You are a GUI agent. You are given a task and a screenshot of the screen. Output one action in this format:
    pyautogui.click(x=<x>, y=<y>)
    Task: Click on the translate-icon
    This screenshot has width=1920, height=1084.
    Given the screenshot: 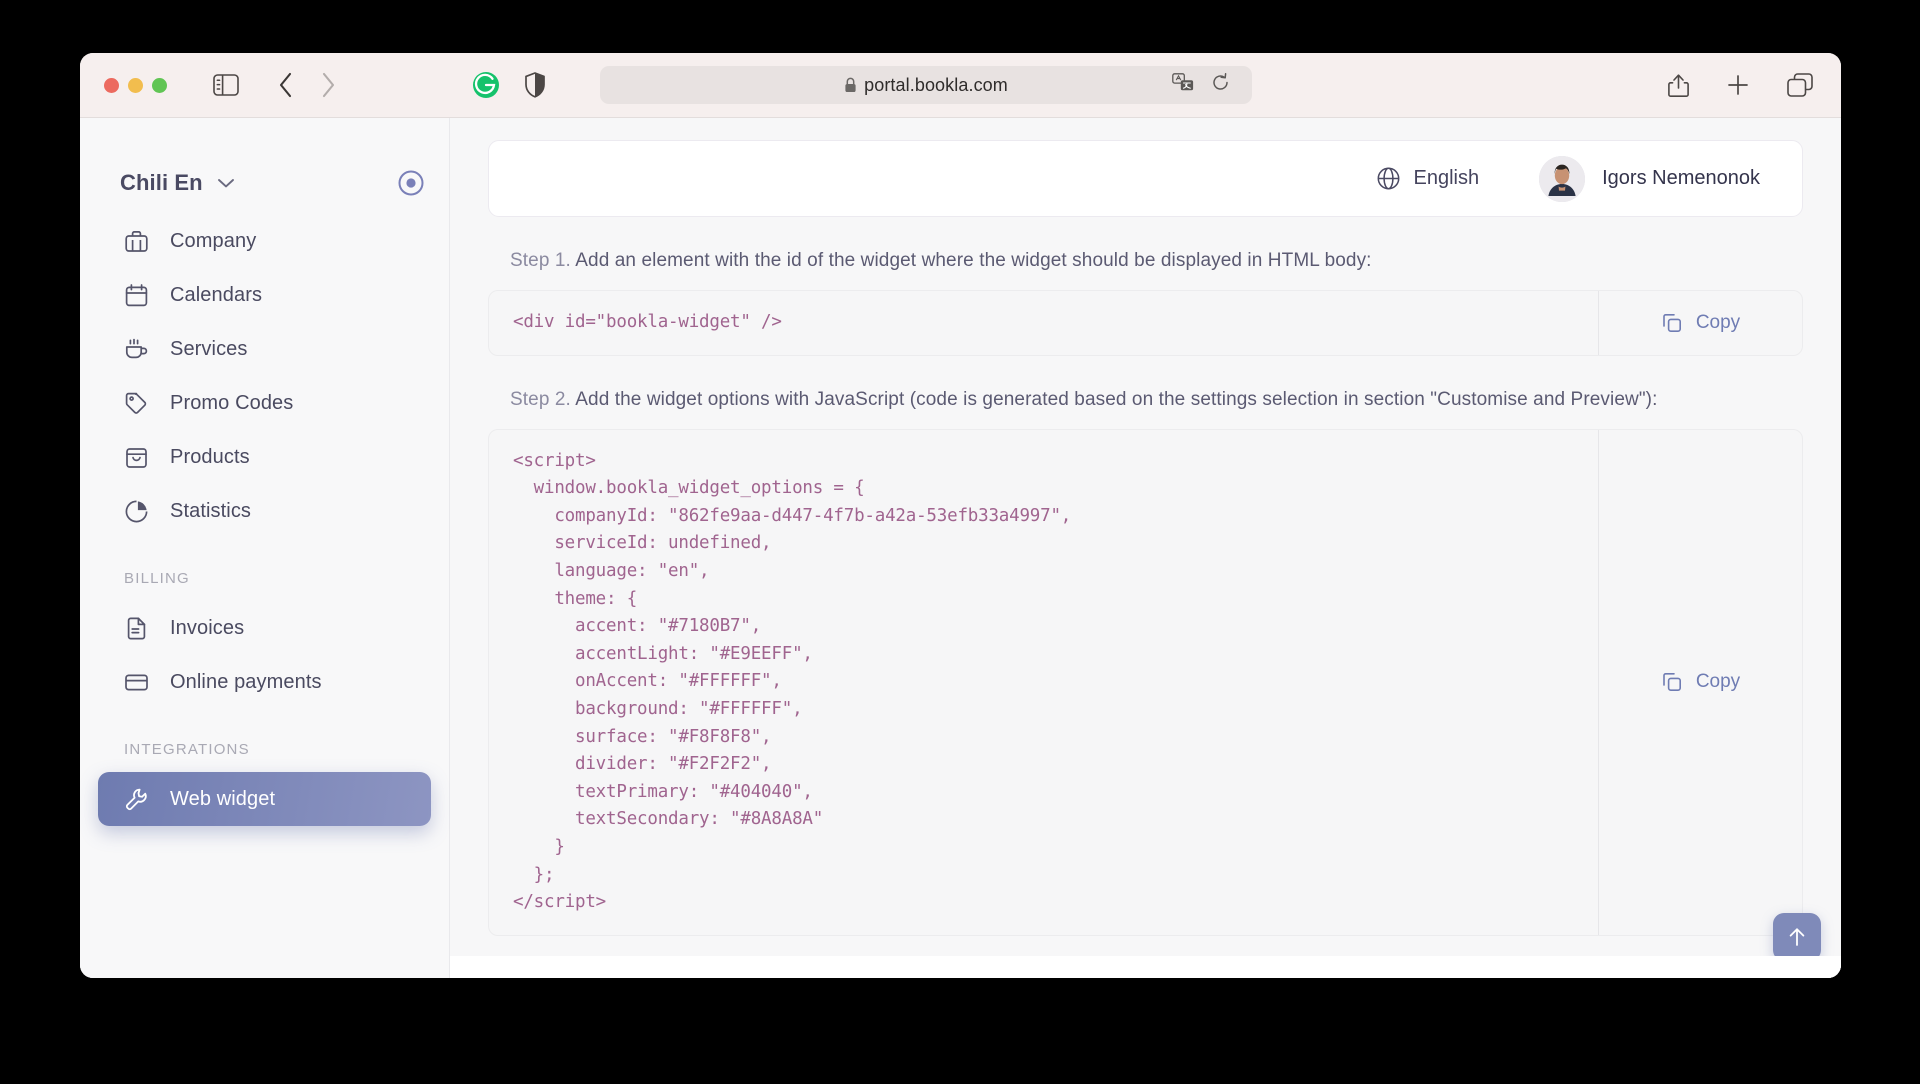 What is the action you would take?
    pyautogui.click(x=1183, y=85)
    